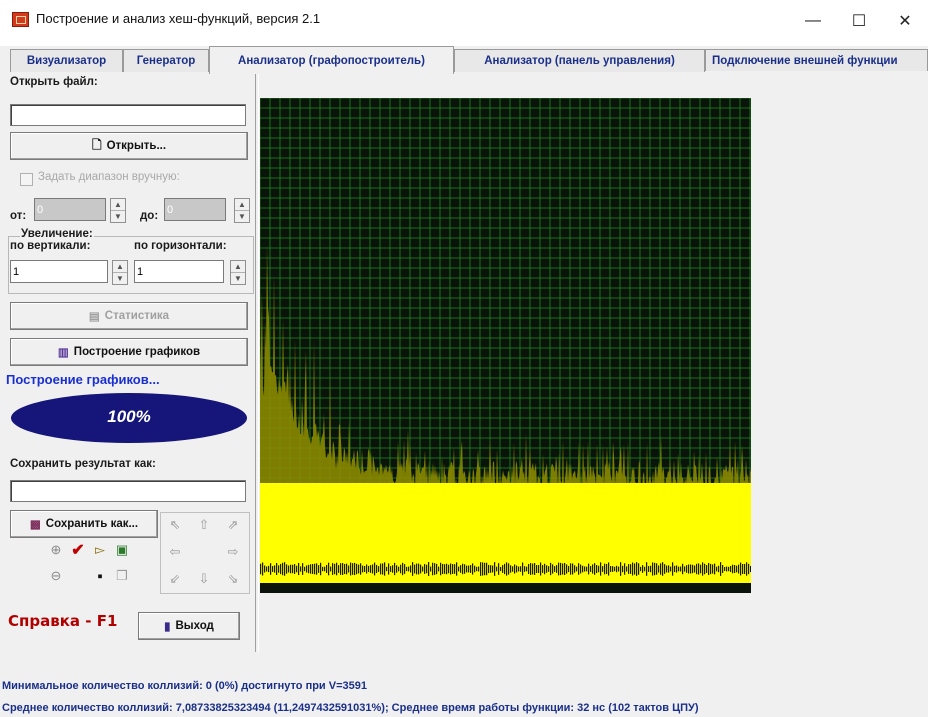 The width and height of the screenshot is (928, 717). Describe the element at coordinates (195, 209) in the screenshot. I see `to-input: 0` at that location.